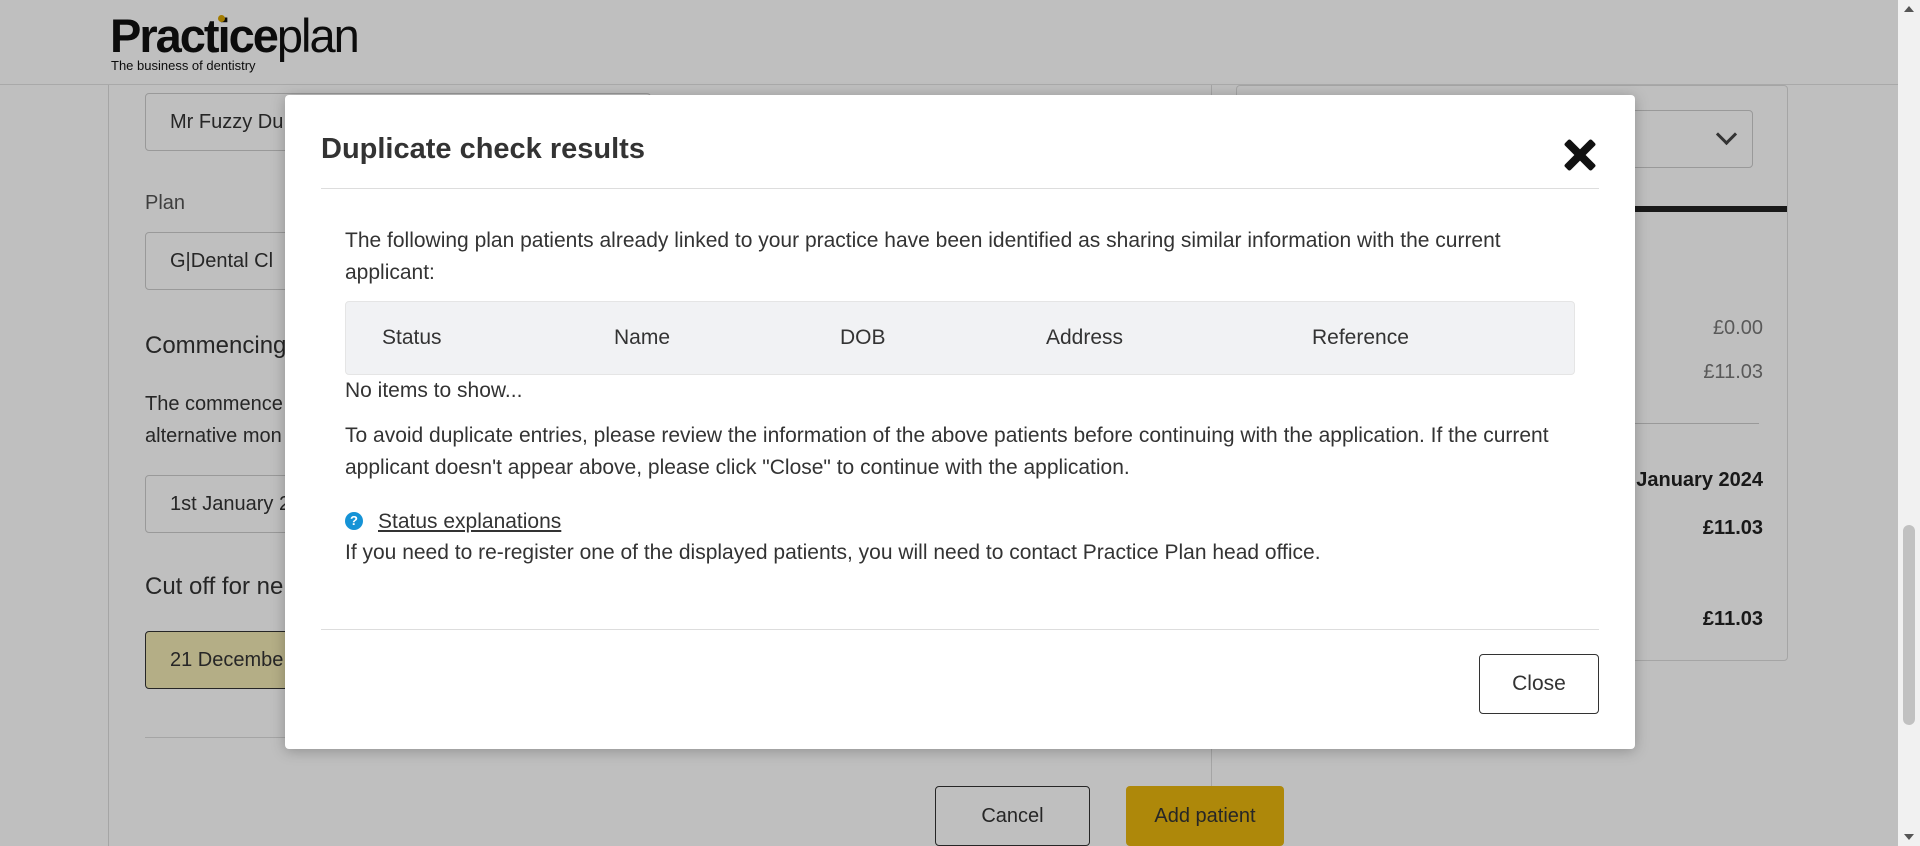 The width and height of the screenshot is (1920, 846). What do you see at coordinates (960, 188) in the screenshot?
I see `modal-header-divider` at bounding box center [960, 188].